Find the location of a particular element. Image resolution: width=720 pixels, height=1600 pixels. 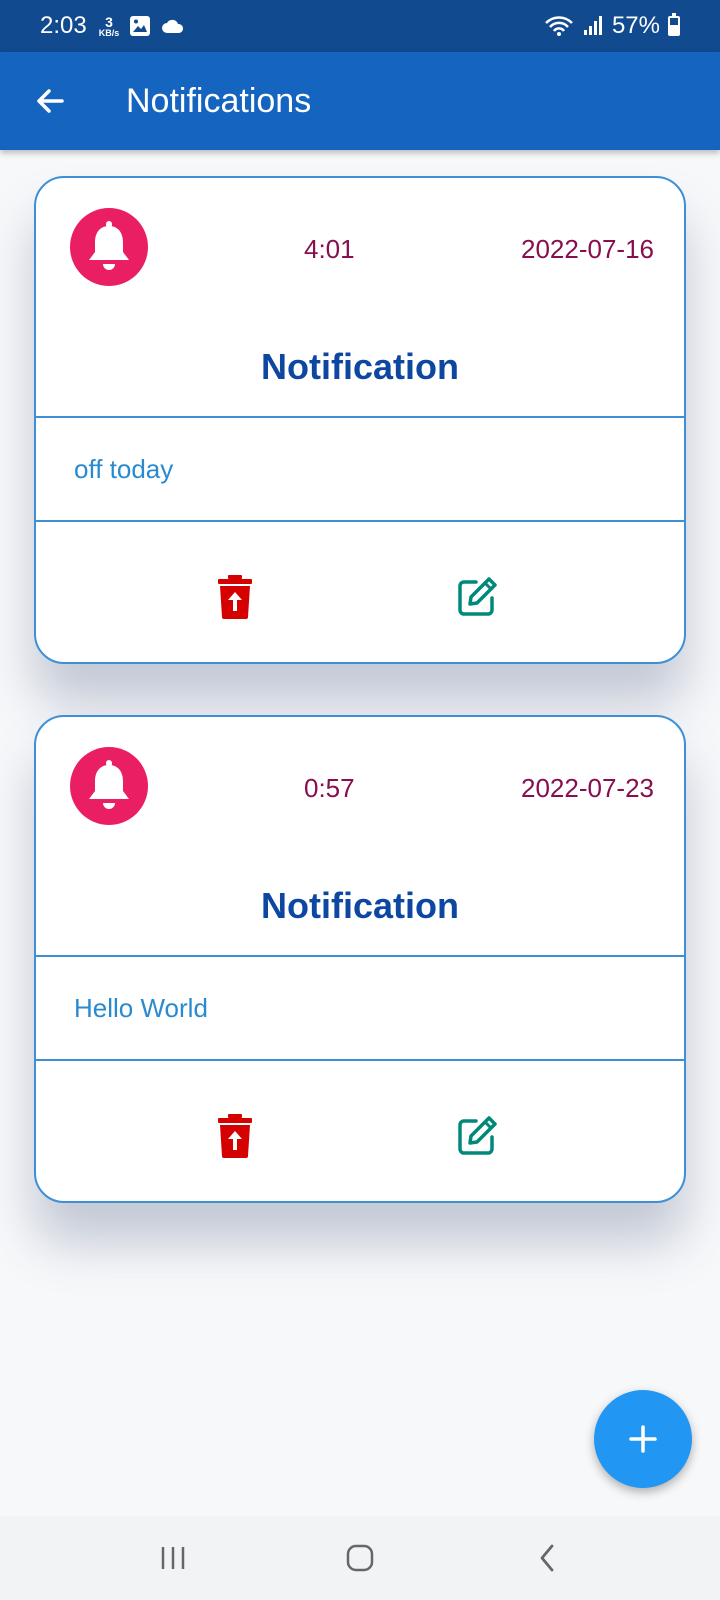

plus-icon is located at coordinates (643, 1439).